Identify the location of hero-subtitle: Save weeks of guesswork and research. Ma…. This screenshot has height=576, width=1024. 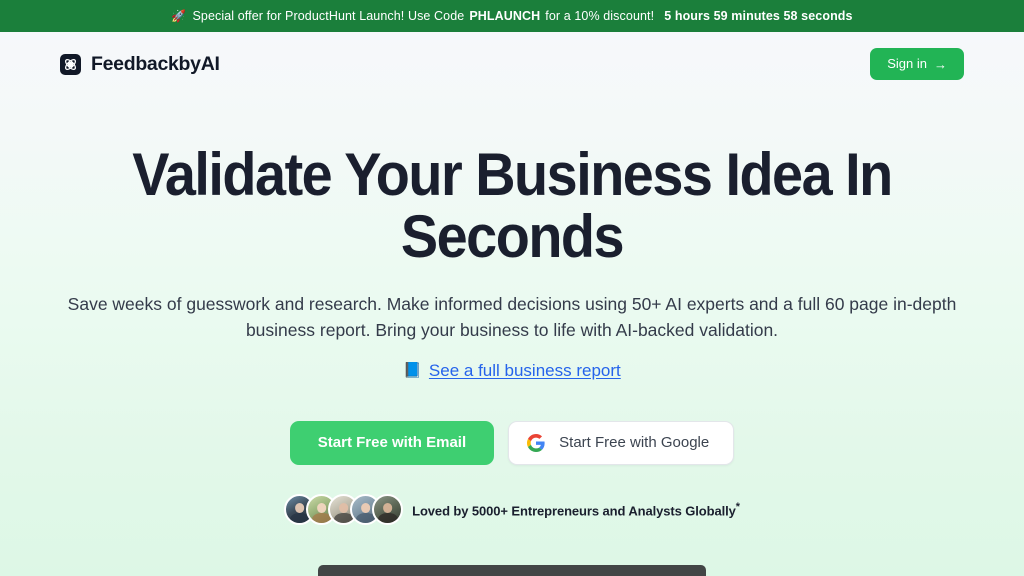
(512, 317).